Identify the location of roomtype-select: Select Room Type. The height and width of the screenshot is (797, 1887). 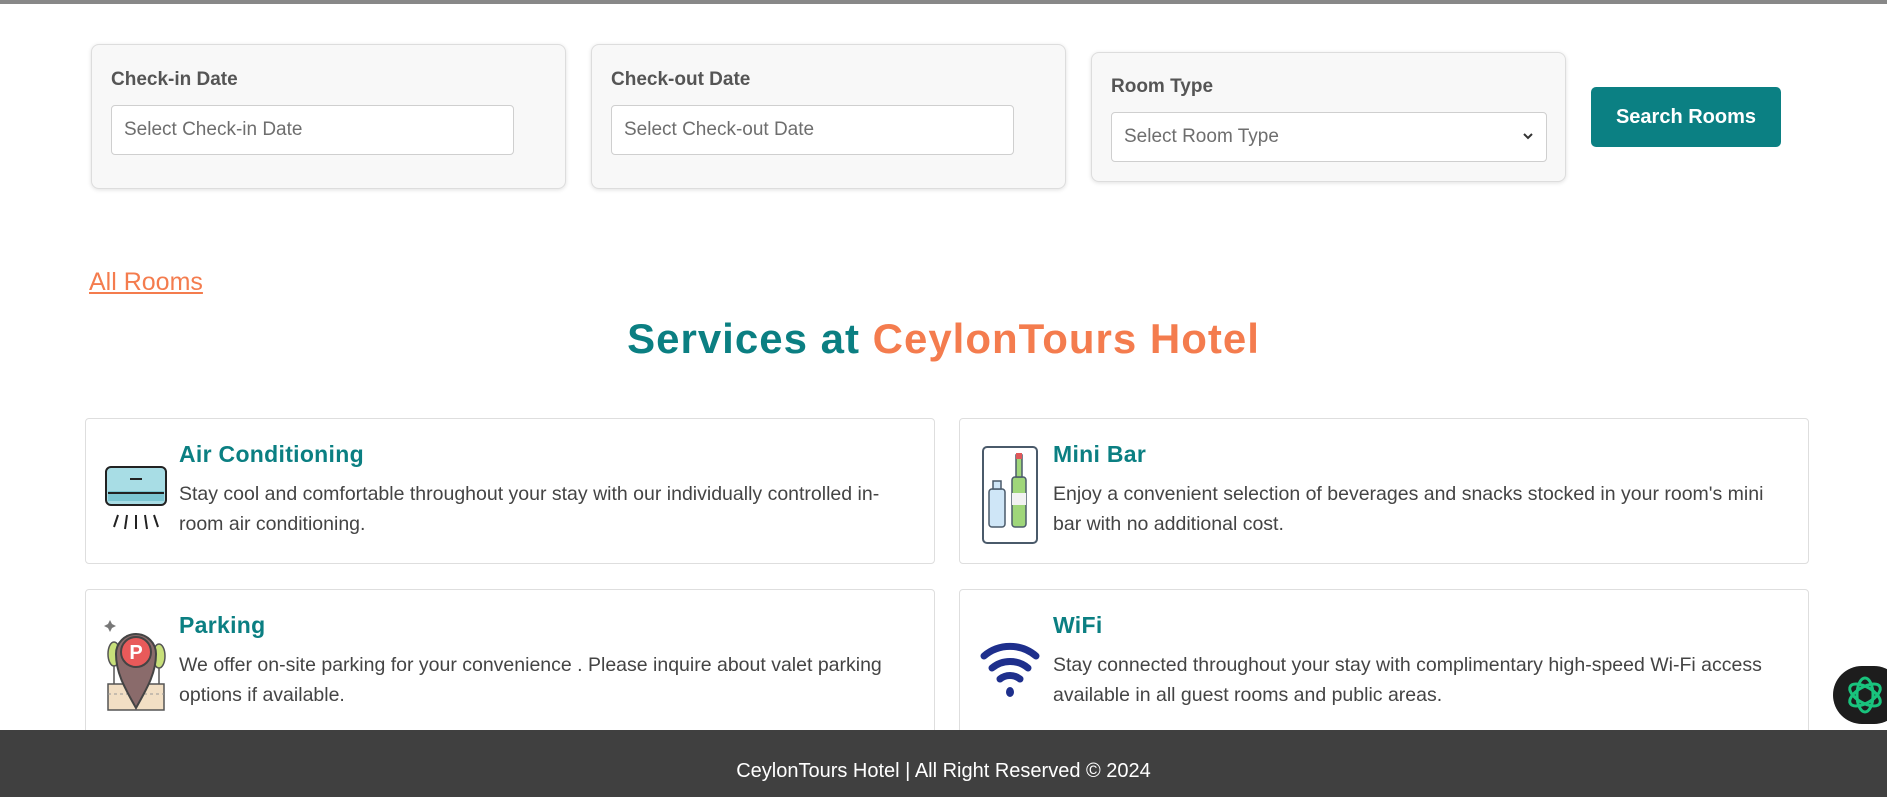
(1329, 137).